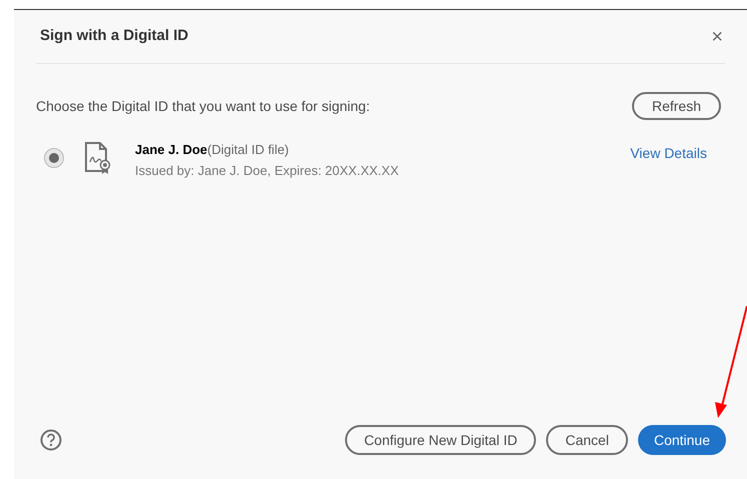  What do you see at coordinates (267, 171) in the screenshot?
I see `issued-text: Issued by: Jane J. Doe, Expires: 20XX.XX.XX` at bounding box center [267, 171].